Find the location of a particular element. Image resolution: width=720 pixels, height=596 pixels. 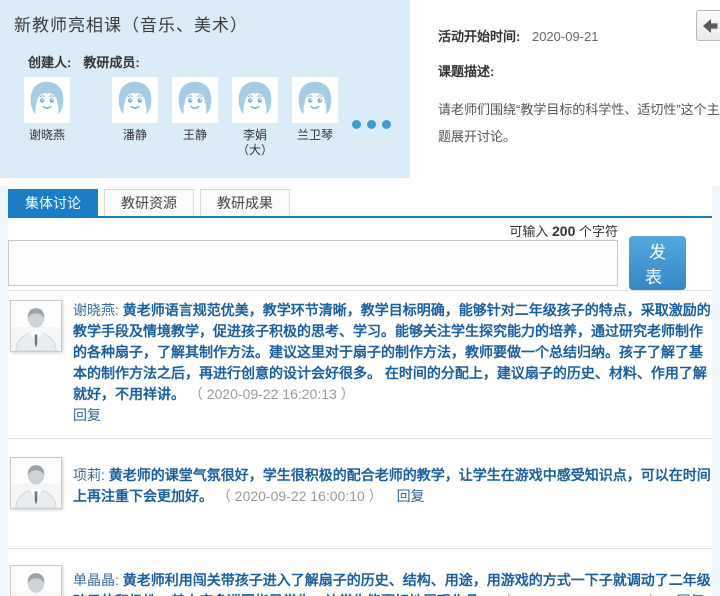

members-label: 教研成员: is located at coordinates (111, 62).